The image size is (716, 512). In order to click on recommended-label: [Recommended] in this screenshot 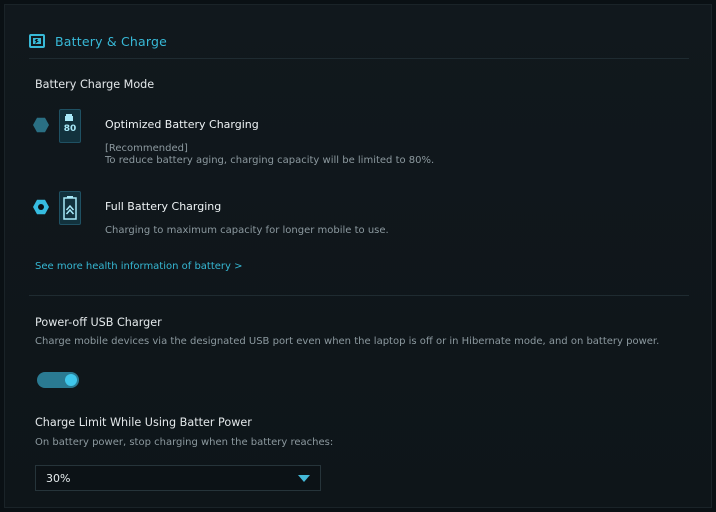, I will do `click(146, 148)`.